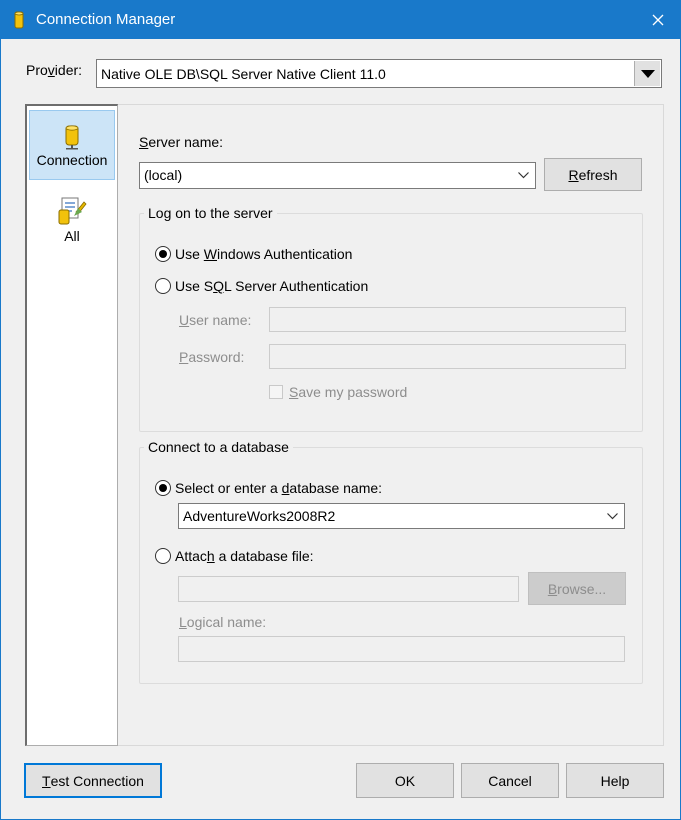 The height and width of the screenshot is (820, 681). I want to click on properties-icon, so click(72, 211).